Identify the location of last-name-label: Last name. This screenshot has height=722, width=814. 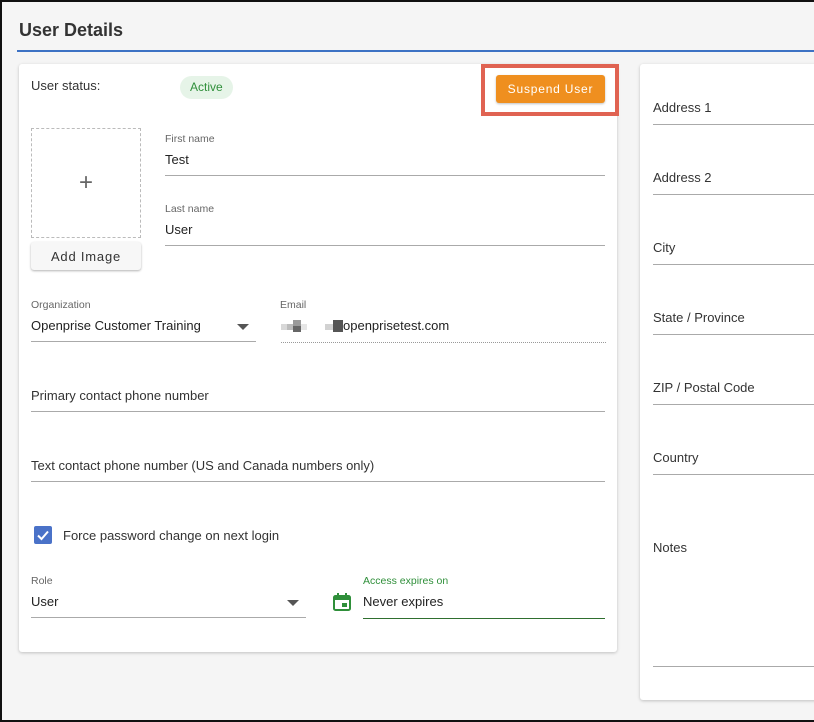
(190, 209).